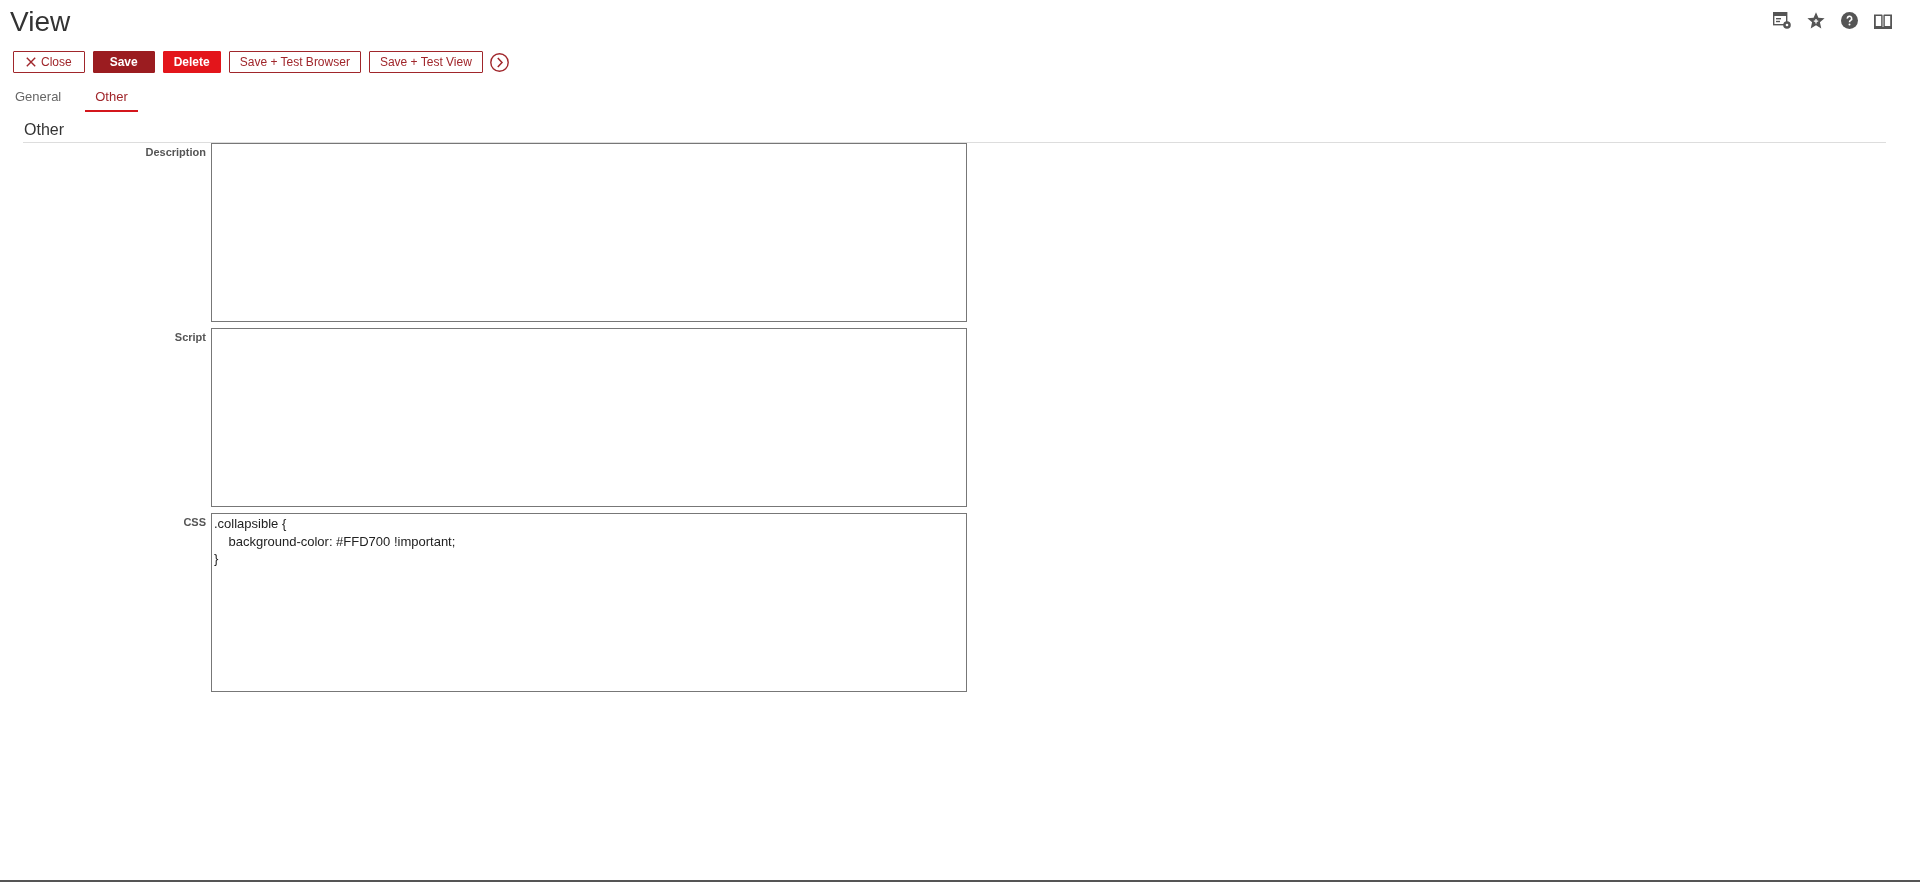 The width and height of the screenshot is (1920, 882). Describe the element at coordinates (111, 92) in the screenshot. I see `tab: Other` at that location.